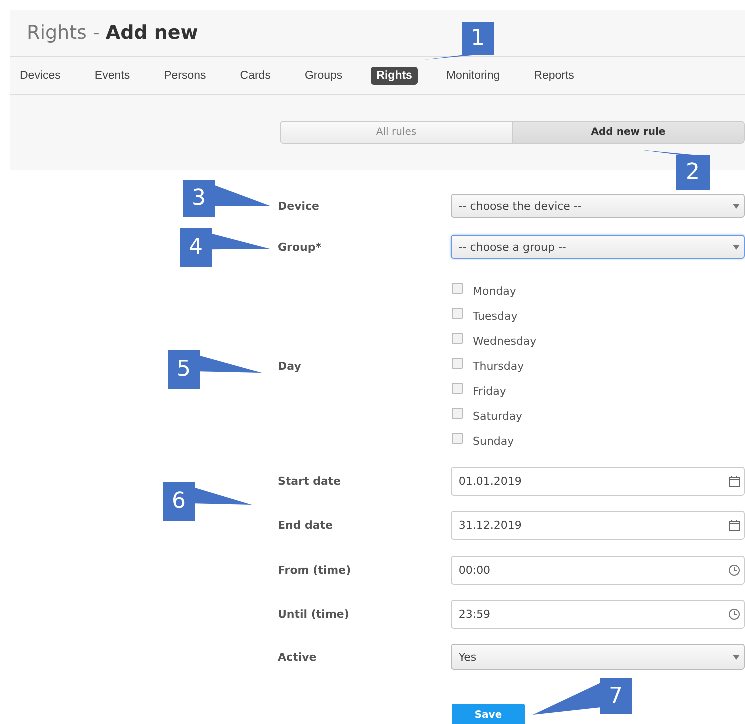 The height and width of the screenshot is (724, 745). I want to click on page-title: Rights - Add new, so click(112, 33).